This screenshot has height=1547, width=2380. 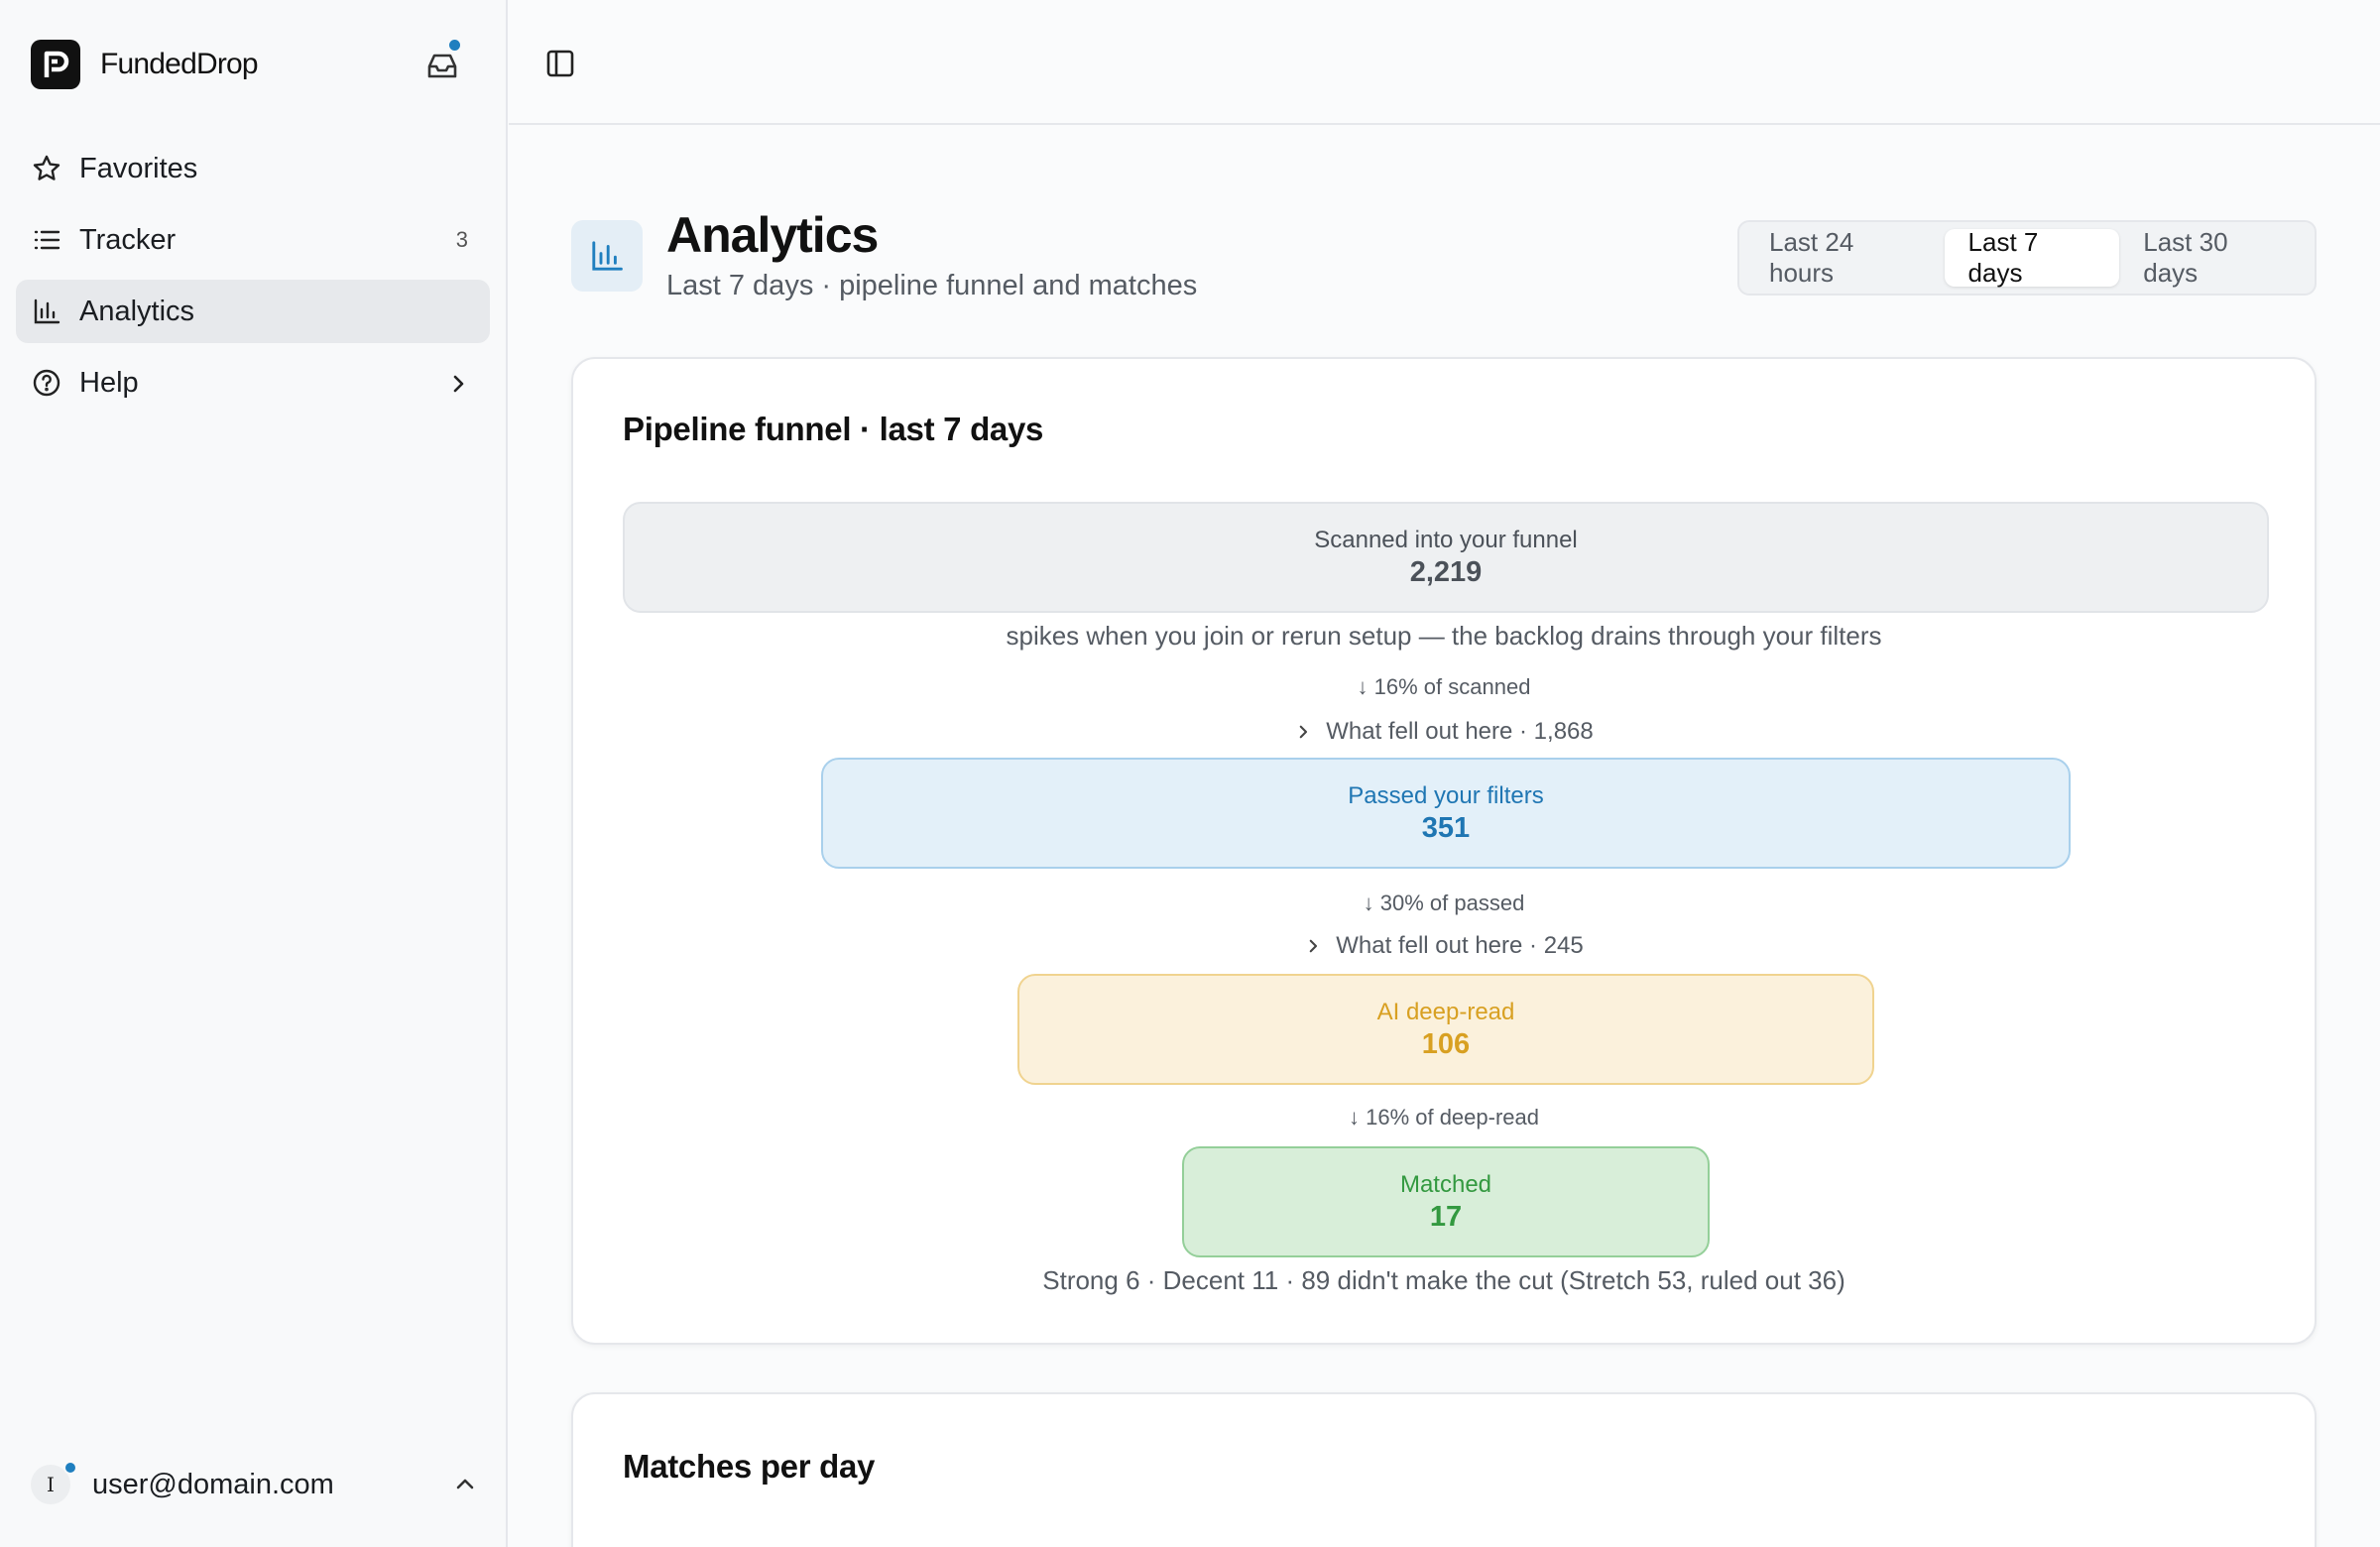 What do you see at coordinates (253, 168) in the screenshot?
I see `sidebar-item-favorites: Favorites` at bounding box center [253, 168].